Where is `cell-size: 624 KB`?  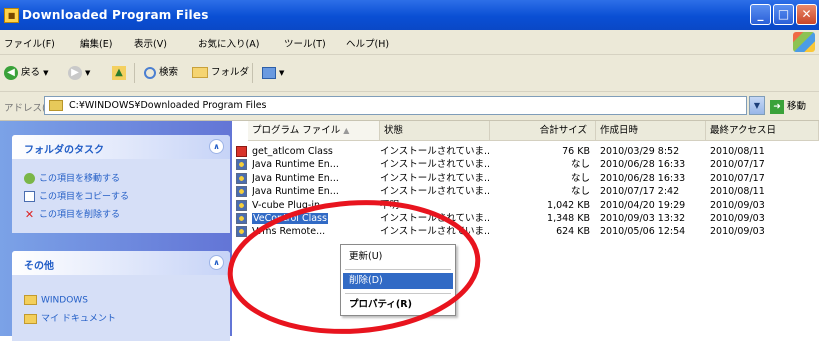
cell-size: 624 KB is located at coordinates (573, 232).